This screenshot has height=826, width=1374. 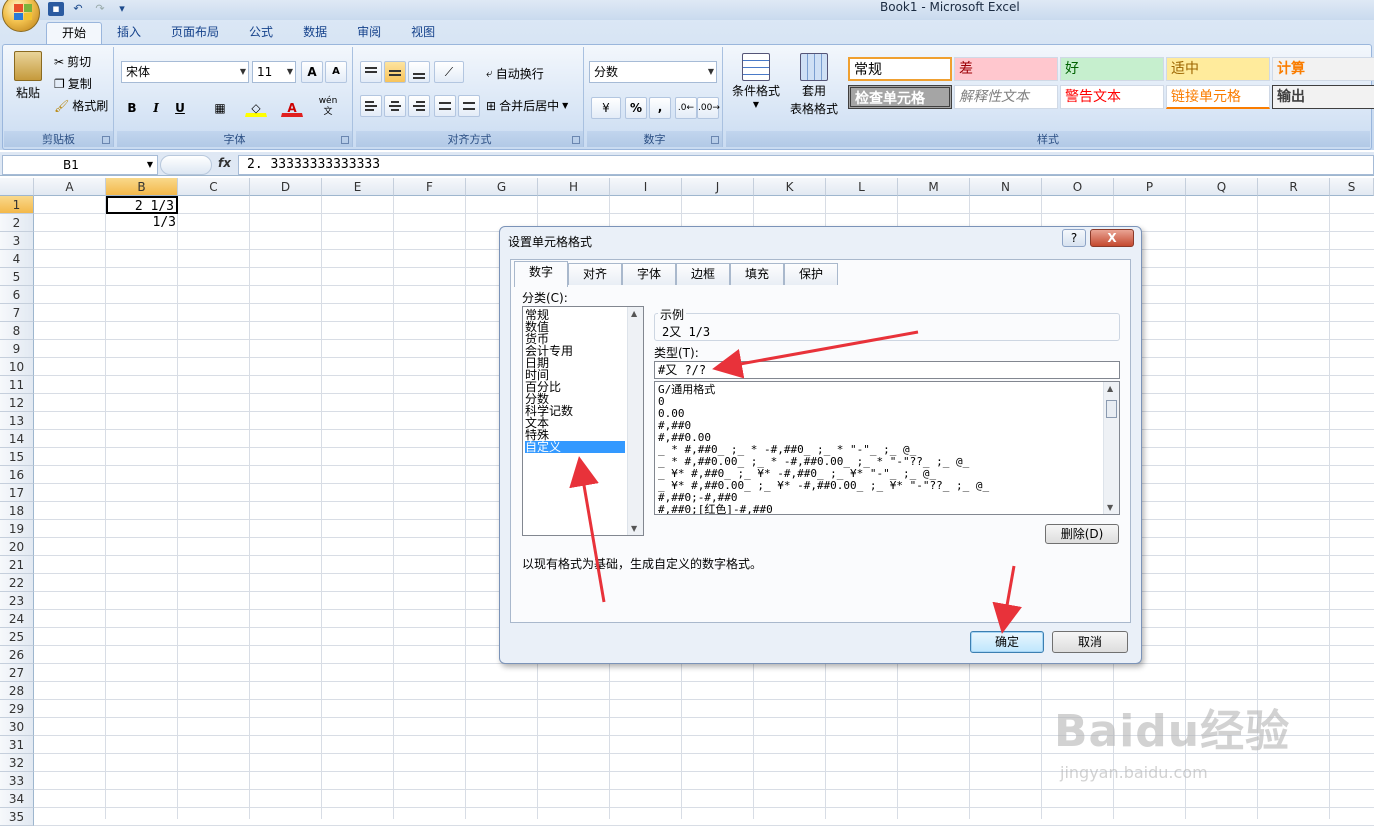 What do you see at coordinates (156, 107) in the screenshot?
I see `italic-button: I` at bounding box center [156, 107].